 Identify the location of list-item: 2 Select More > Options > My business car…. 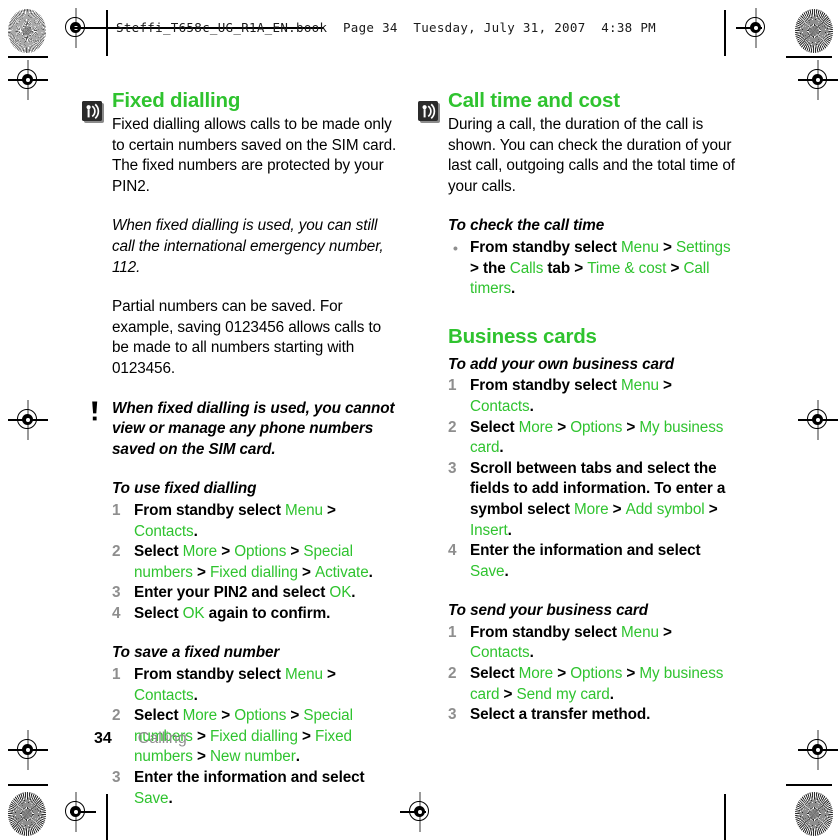
(593, 438).